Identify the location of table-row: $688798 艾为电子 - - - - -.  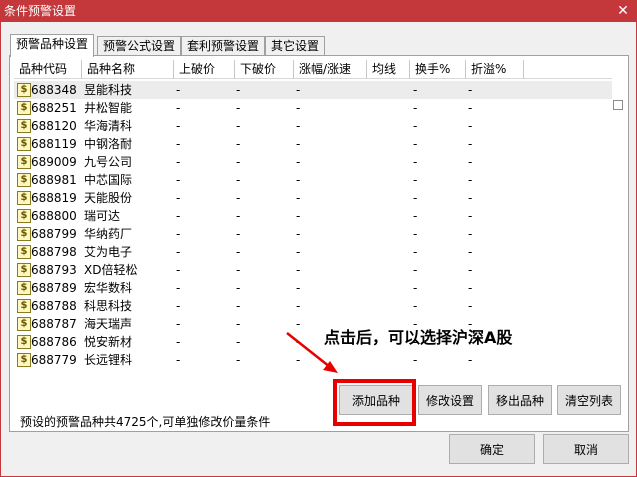
(313, 252).